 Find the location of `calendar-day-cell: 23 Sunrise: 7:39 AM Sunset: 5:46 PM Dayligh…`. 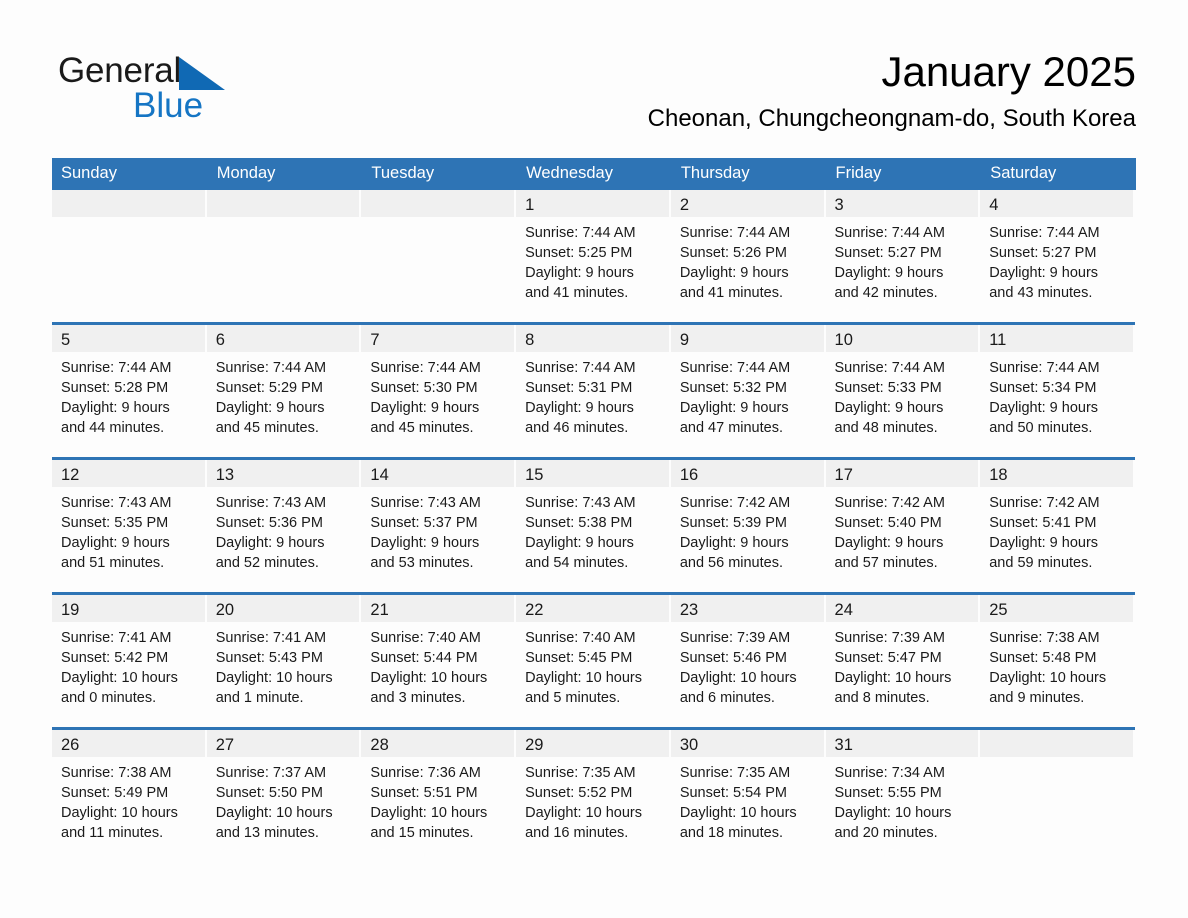

calendar-day-cell: 23 Sunrise: 7:39 AM Sunset: 5:46 PM Dayligh… is located at coordinates (748, 660).